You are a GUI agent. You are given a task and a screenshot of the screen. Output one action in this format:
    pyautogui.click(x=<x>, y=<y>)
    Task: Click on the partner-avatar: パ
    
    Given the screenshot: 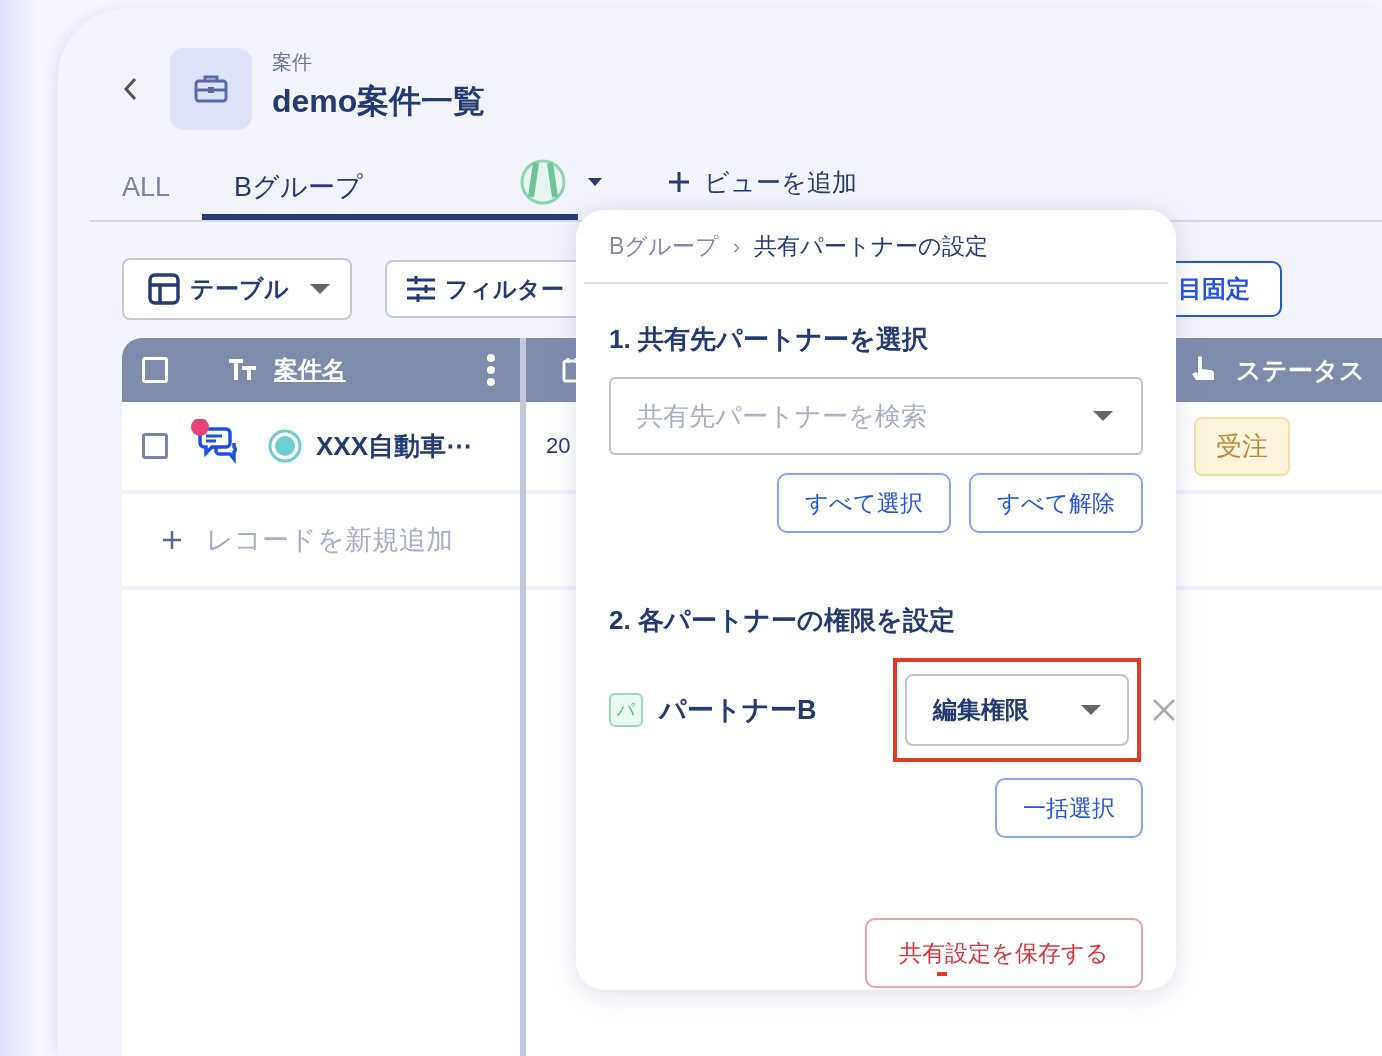 What is the action you would take?
    pyautogui.click(x=626, y=710)
    